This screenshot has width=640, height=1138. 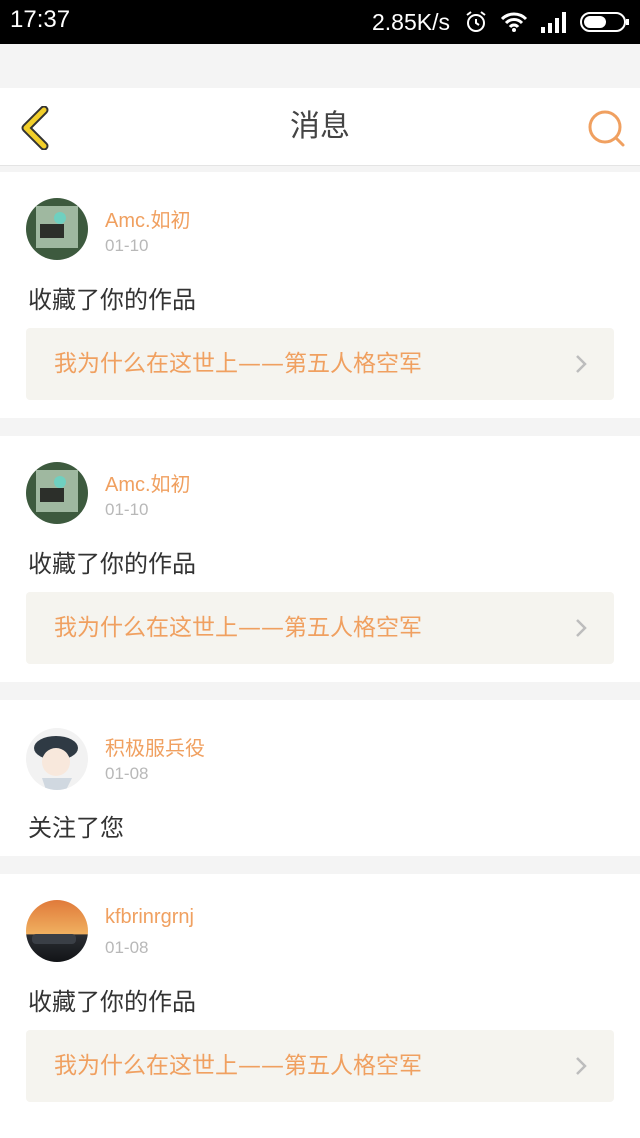 I want to click on network-speed: 2.85K/s, so click(x=411, y=21).